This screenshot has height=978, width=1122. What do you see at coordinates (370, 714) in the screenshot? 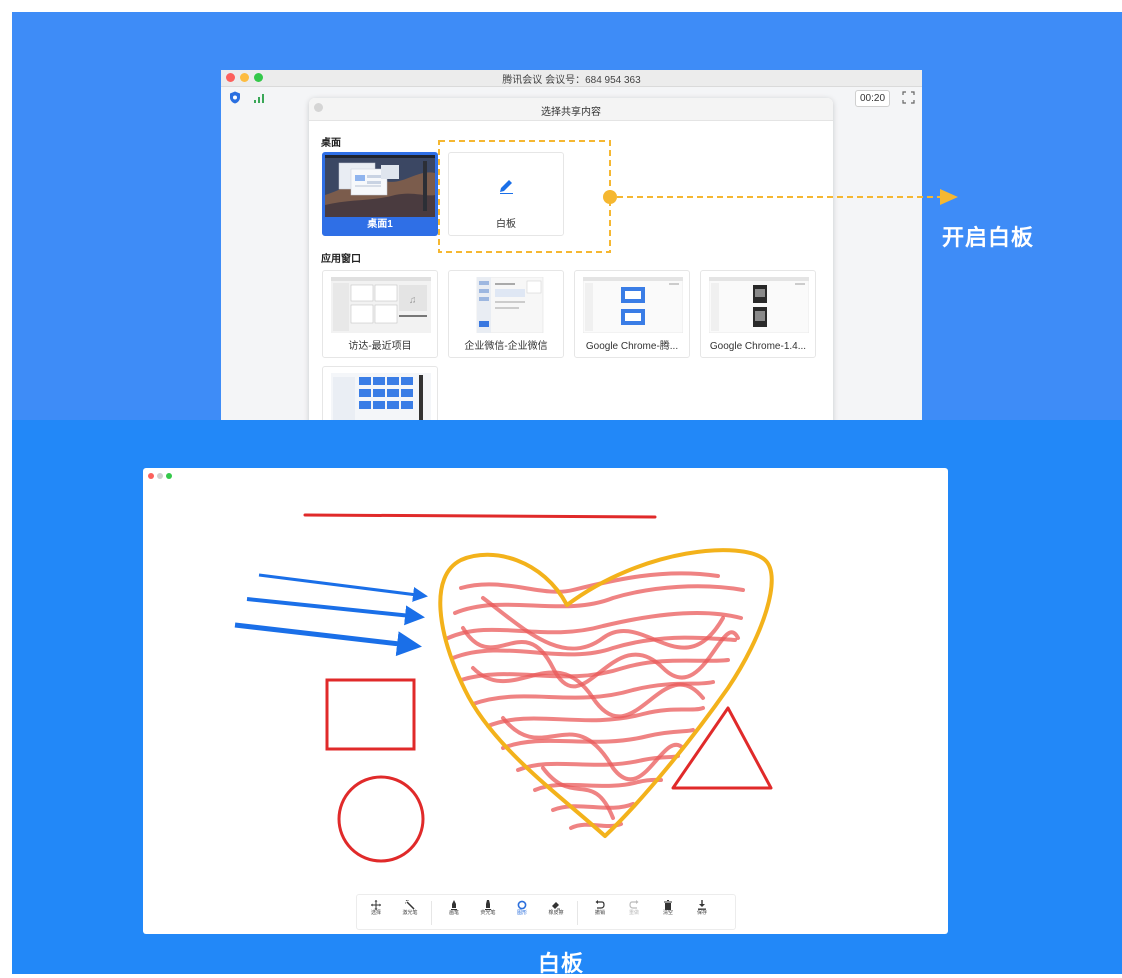
I see `red-rectangle` at bounding box center [370, 714].